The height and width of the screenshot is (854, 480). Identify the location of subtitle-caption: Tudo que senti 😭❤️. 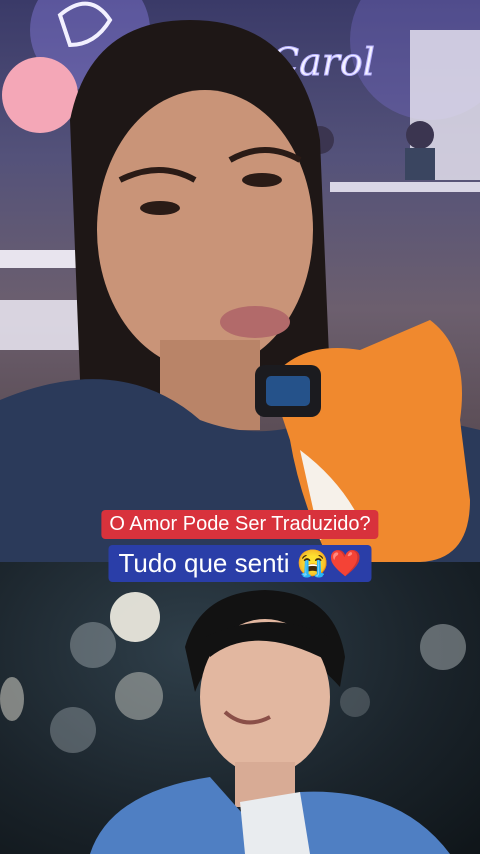
(240, 563).